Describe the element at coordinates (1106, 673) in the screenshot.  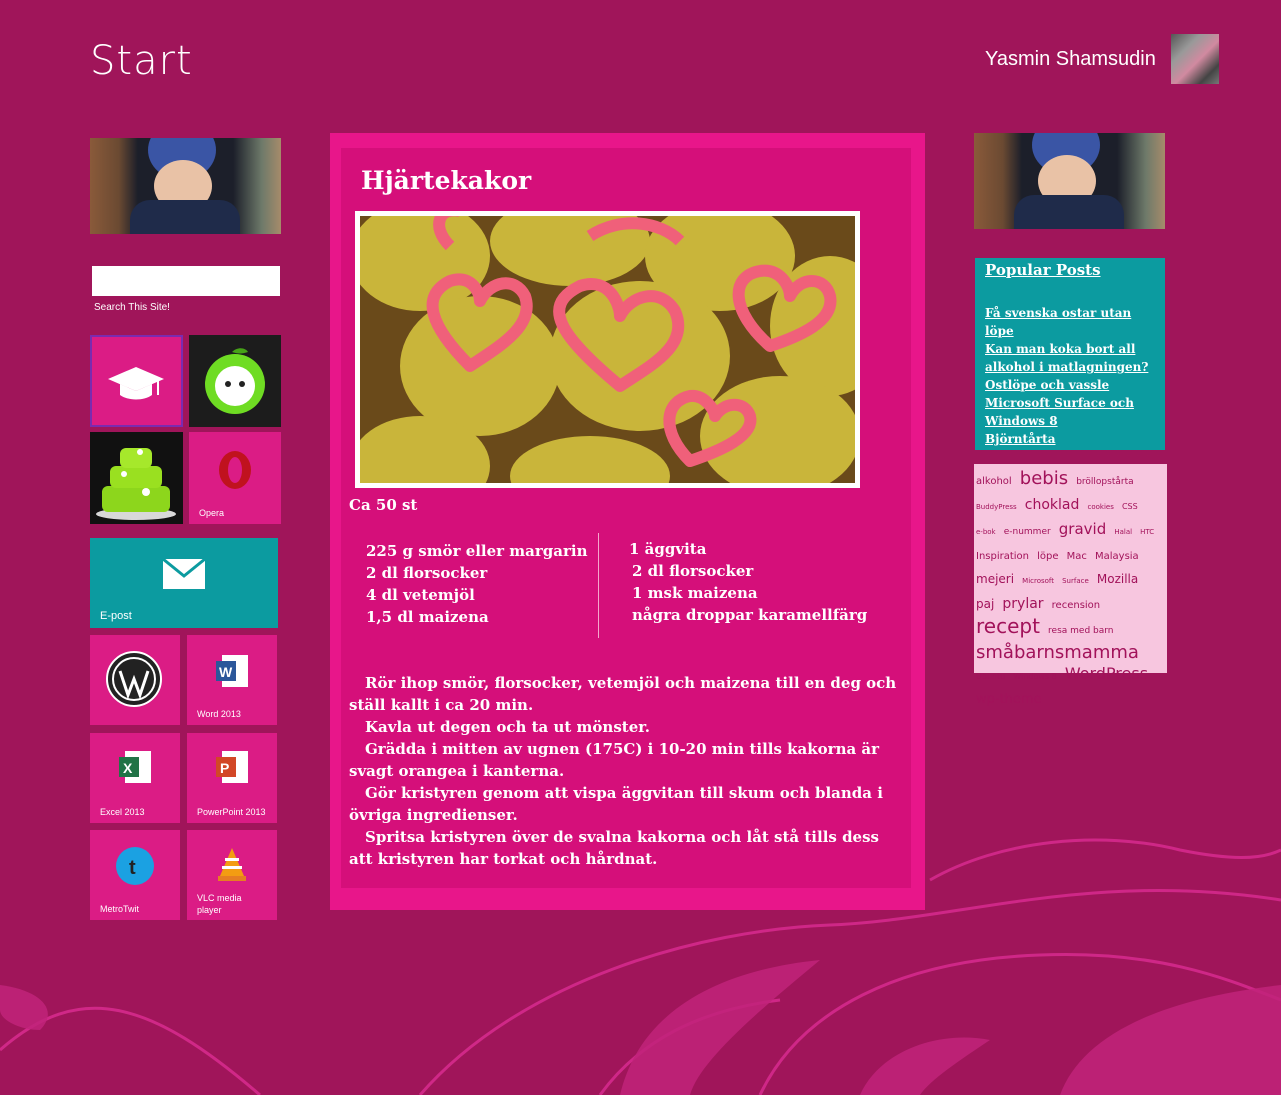
I see `tag-link: WordPress` at that location.